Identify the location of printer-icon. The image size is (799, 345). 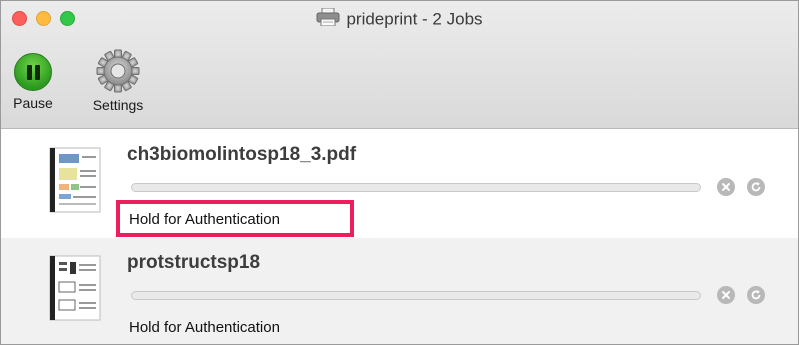
(328, 19).